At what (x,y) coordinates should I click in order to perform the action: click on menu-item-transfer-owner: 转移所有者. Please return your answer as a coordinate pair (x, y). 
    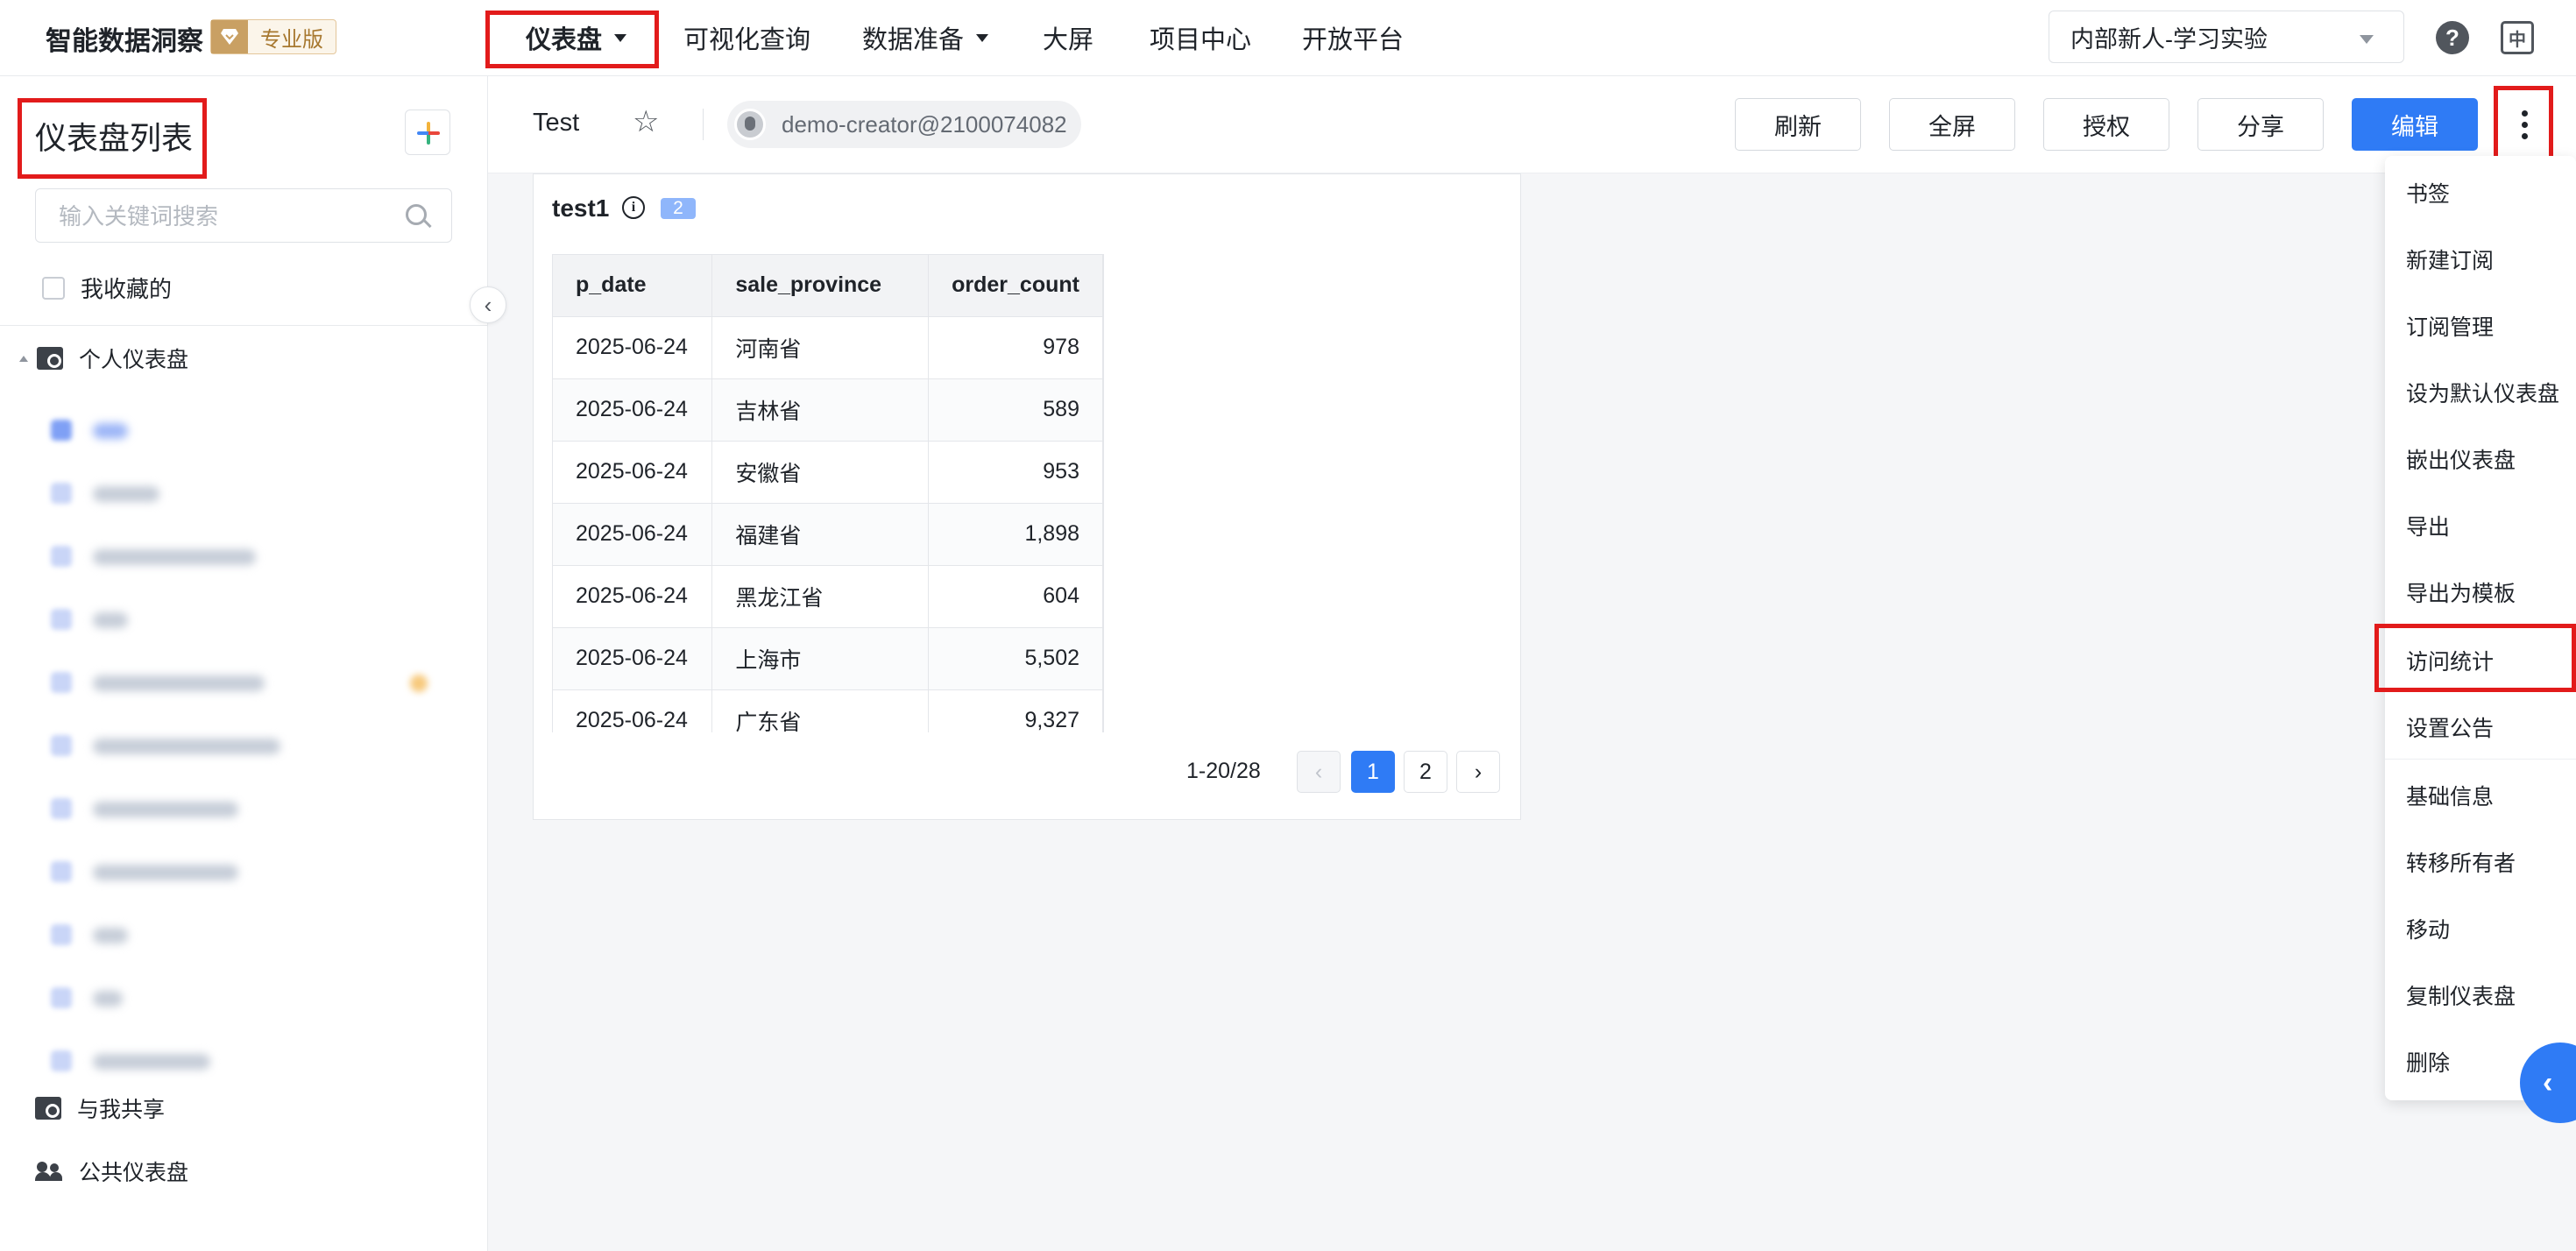
    Looking at the image, I should click on (2461, 862).